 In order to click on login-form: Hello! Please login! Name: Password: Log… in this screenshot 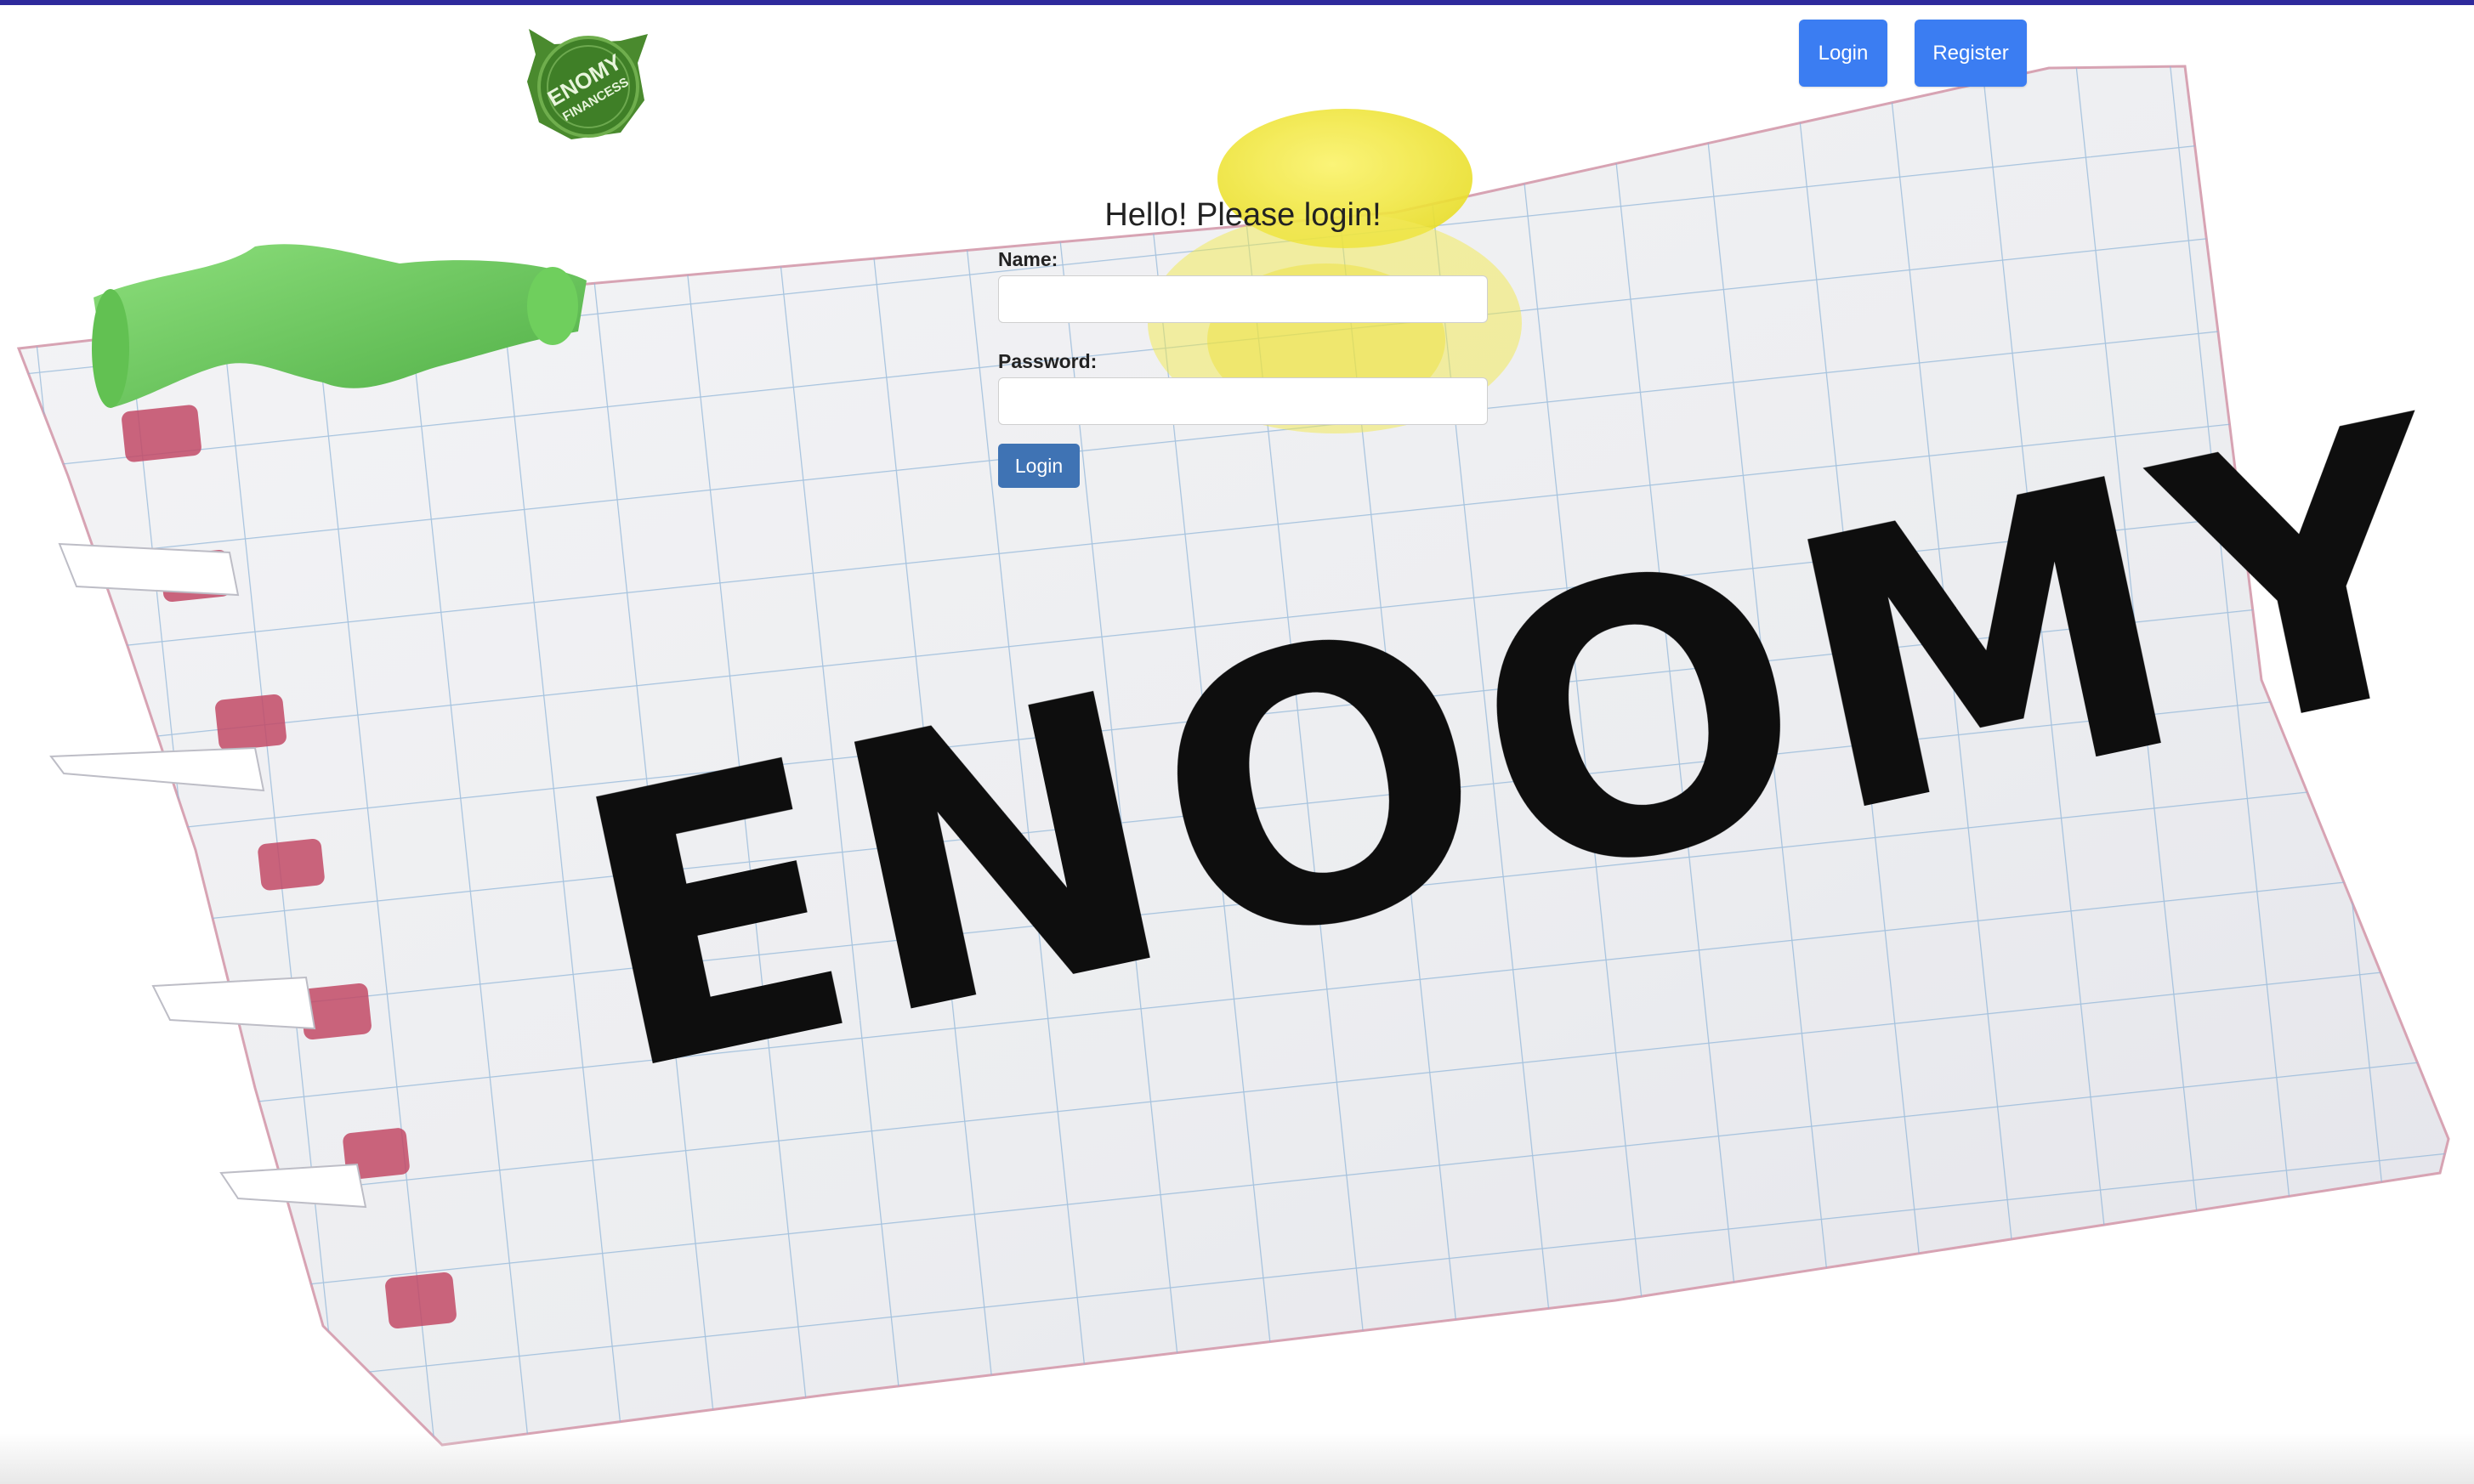, I will do `click(1243, 337)`.